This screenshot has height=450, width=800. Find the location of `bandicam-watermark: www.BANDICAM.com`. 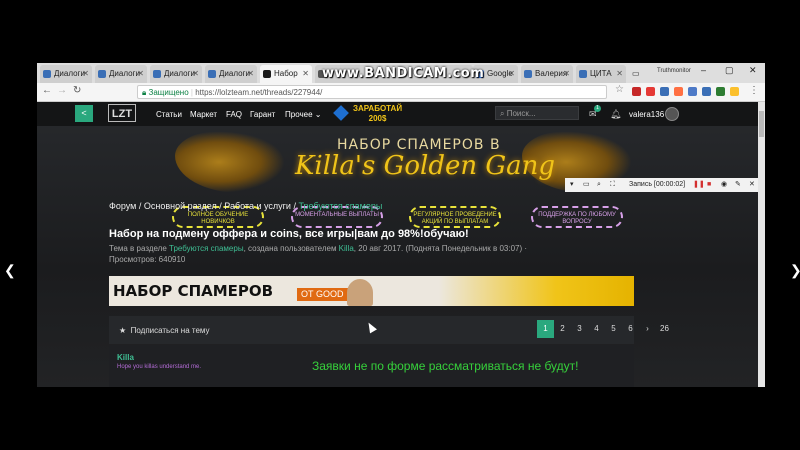

bandicam-watermark: www.BANDICAM.com is located at coordinates (403, 73).